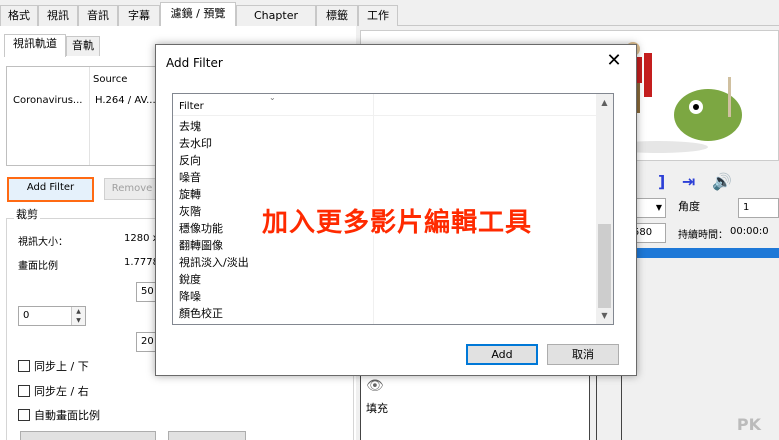 This screenshot has width=779, height=440. What do you see at coordinates (377, 408) in the screenshot?
I see `fill-label: 填充` at bounding box center [377, 408].